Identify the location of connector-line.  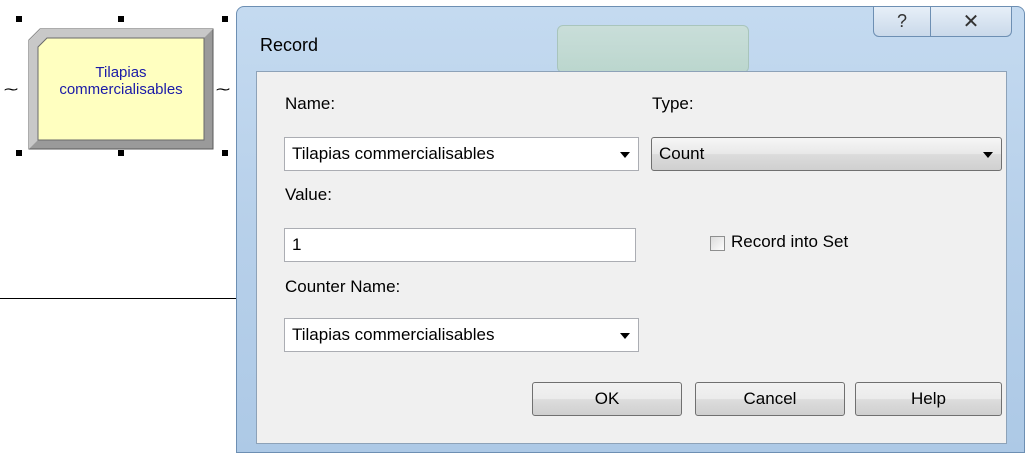
(126, 298).